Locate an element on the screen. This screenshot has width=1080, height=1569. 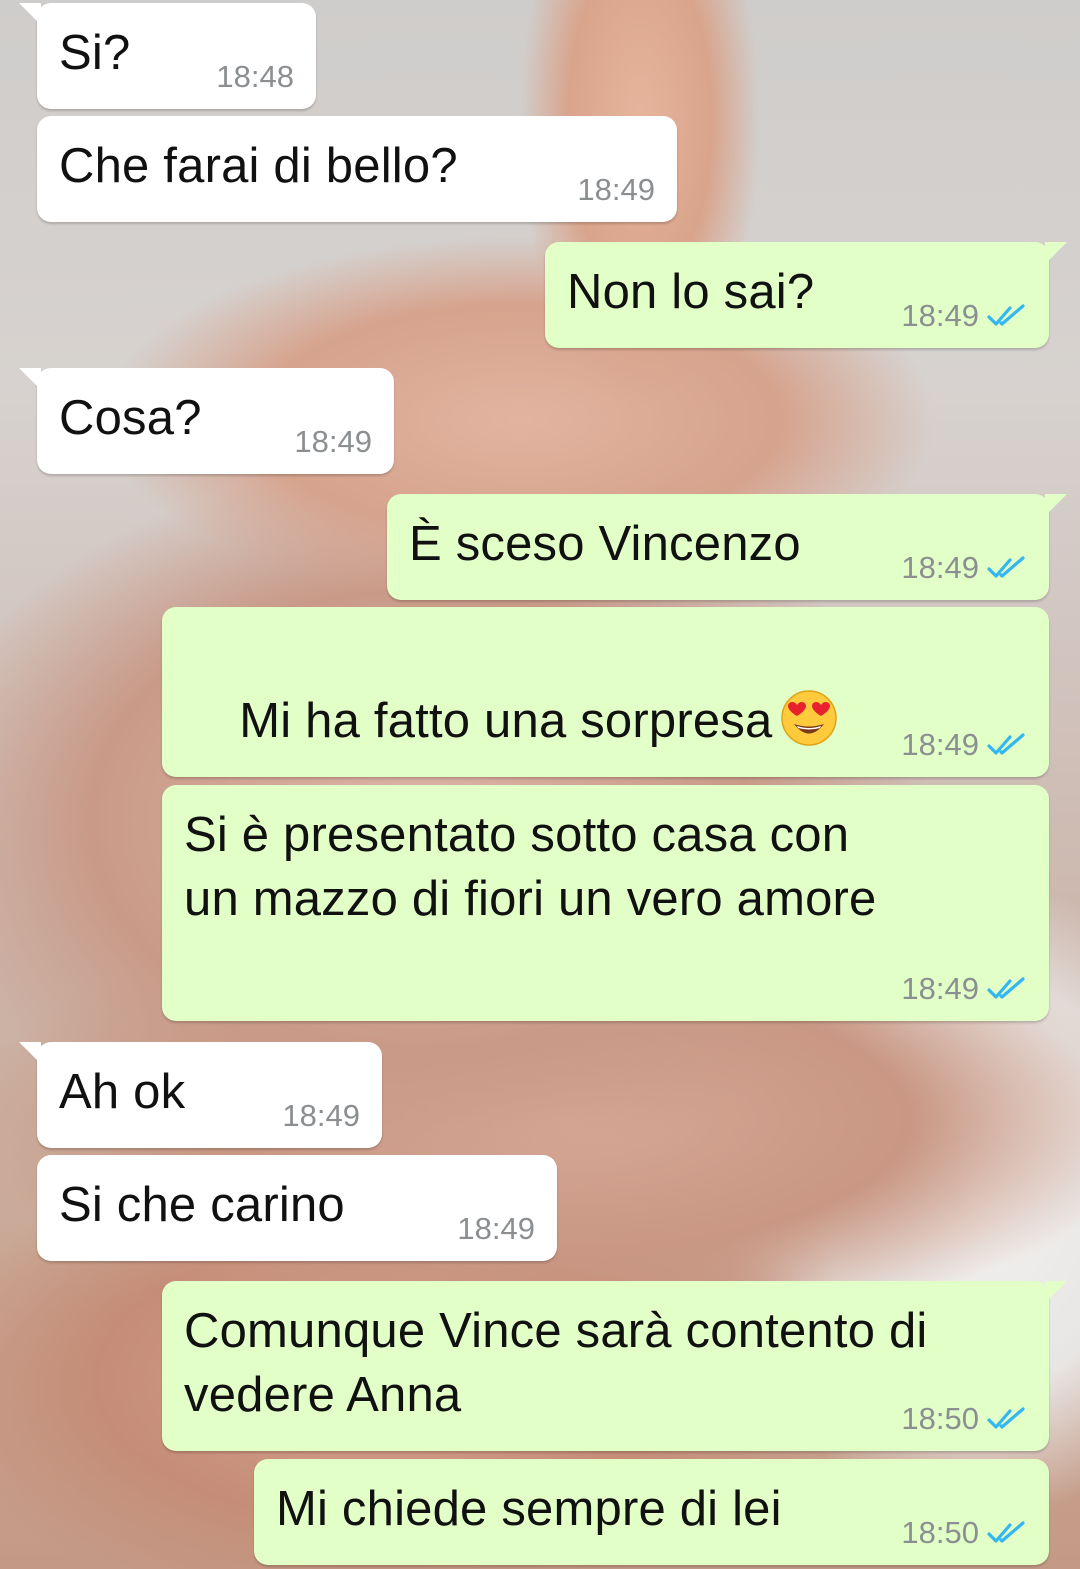
message-bubble-incoming: Che farai di bello? 18:49 is located at coordinates (357, 169).